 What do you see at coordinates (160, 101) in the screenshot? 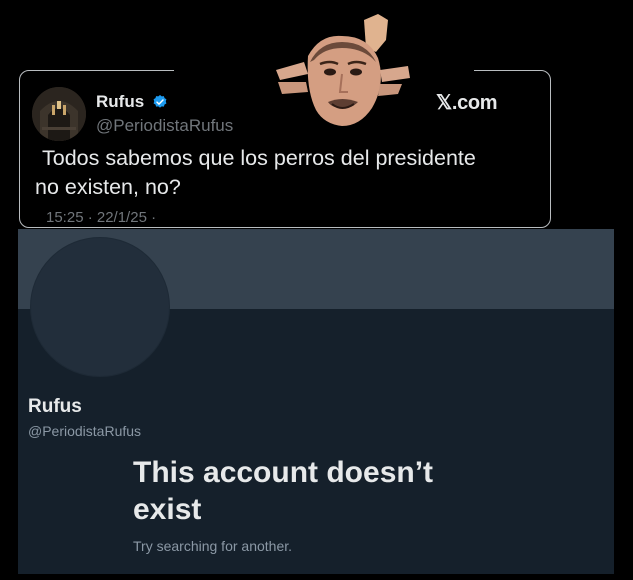
I see `verified-badge-icon` at bounding box center [160, 101].